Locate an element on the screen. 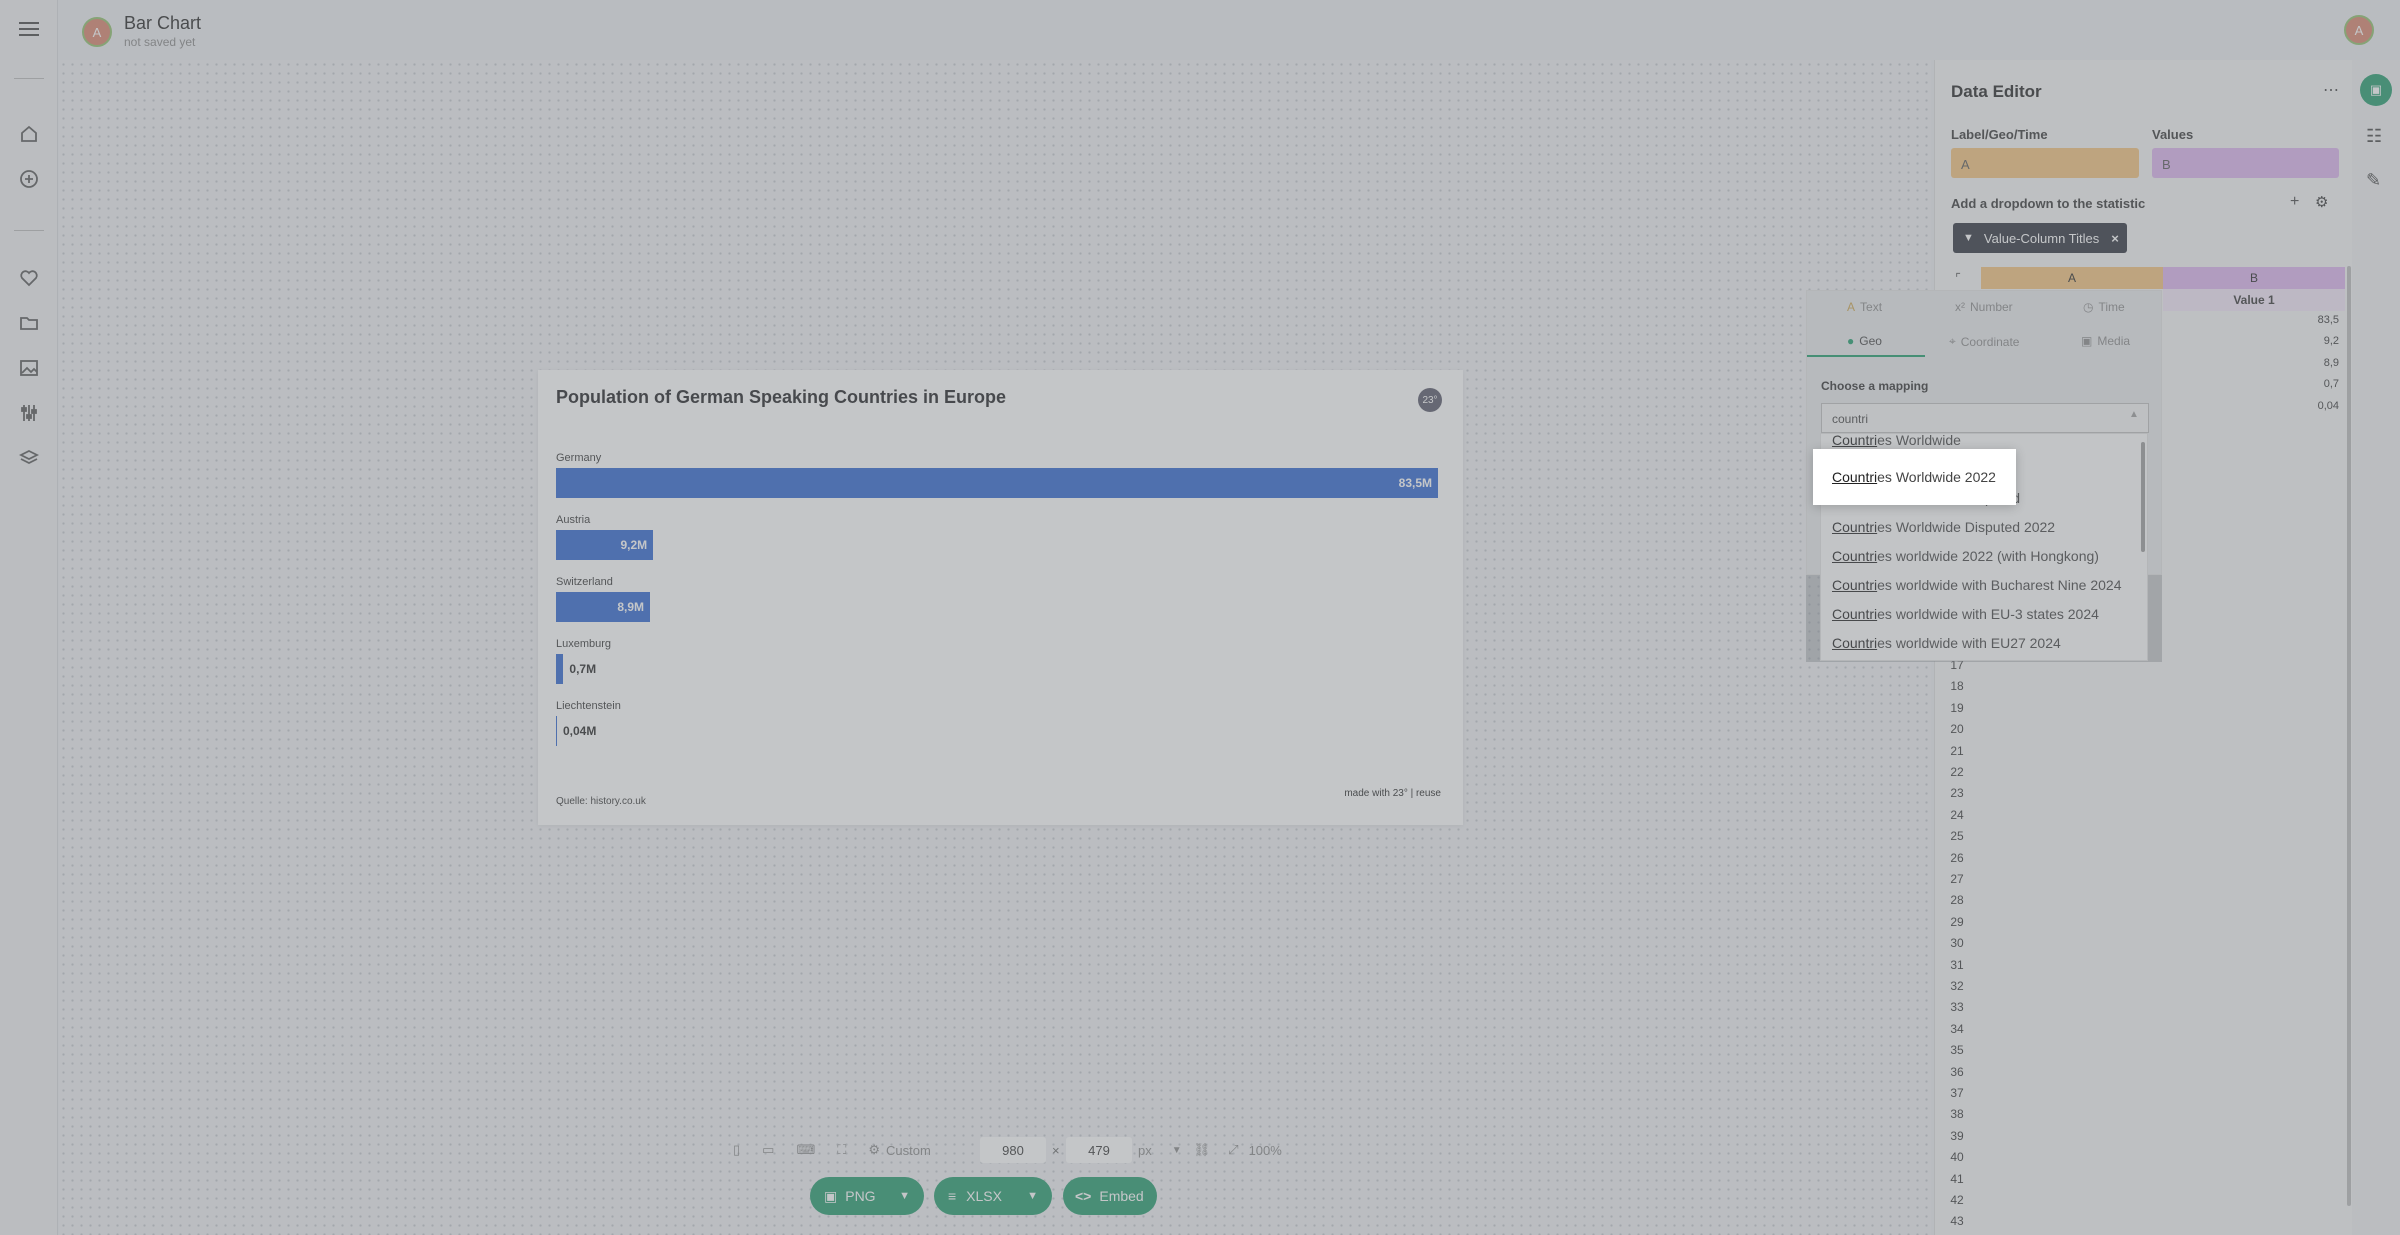  highlighted-option-text: Countries Worldwide 2022 is located at coordinates (1914, 477).